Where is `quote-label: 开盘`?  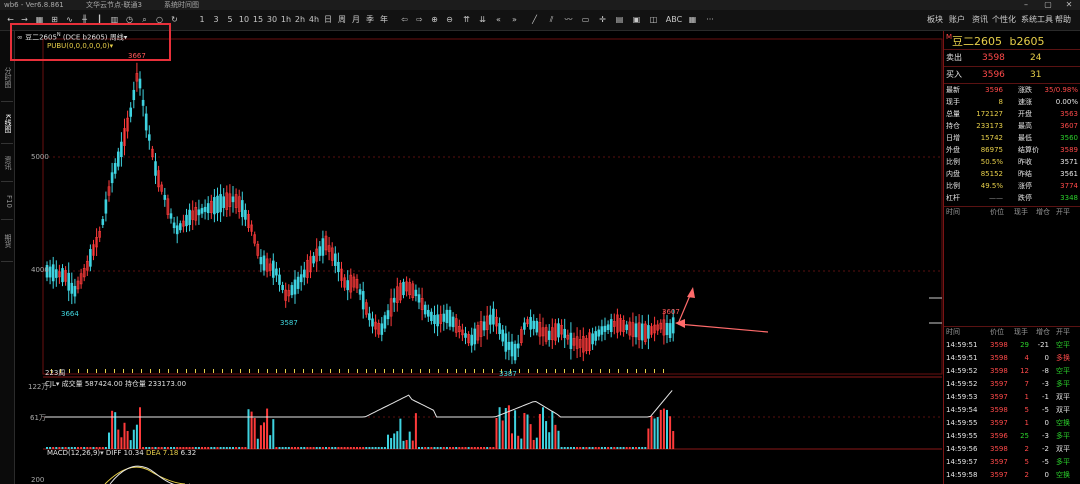
quote-label: 开盘 is located at coordinates (1025, 114).